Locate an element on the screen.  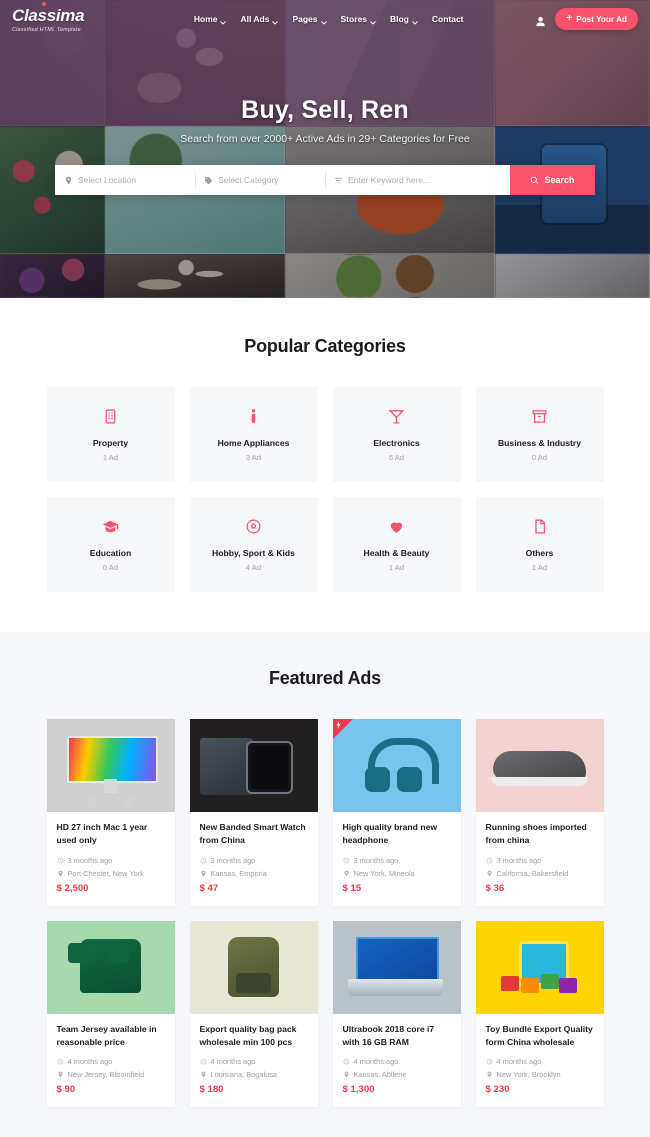
nav-label: All Ads is located at coordinates (255, 19).